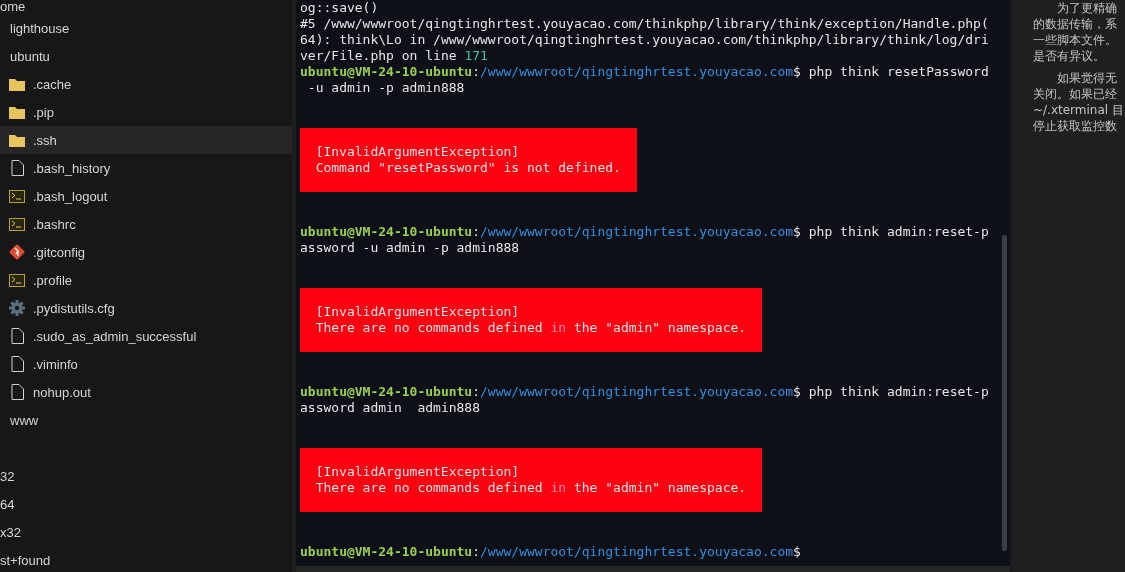 The image size is (1125, 572). I want to click on note-text: 如果觉得无, so click(1087, 78).